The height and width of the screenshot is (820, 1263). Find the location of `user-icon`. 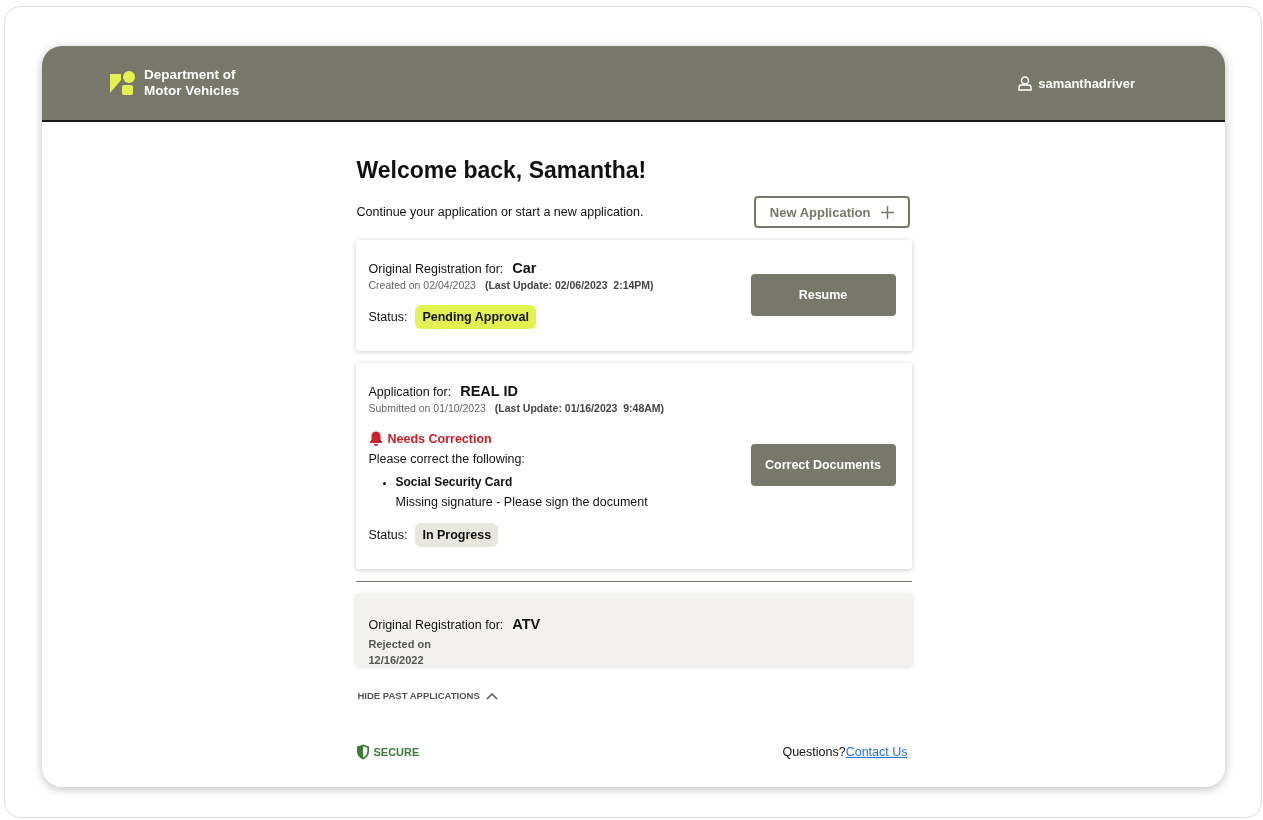

user-icon is located at coordinates (1025, 83).